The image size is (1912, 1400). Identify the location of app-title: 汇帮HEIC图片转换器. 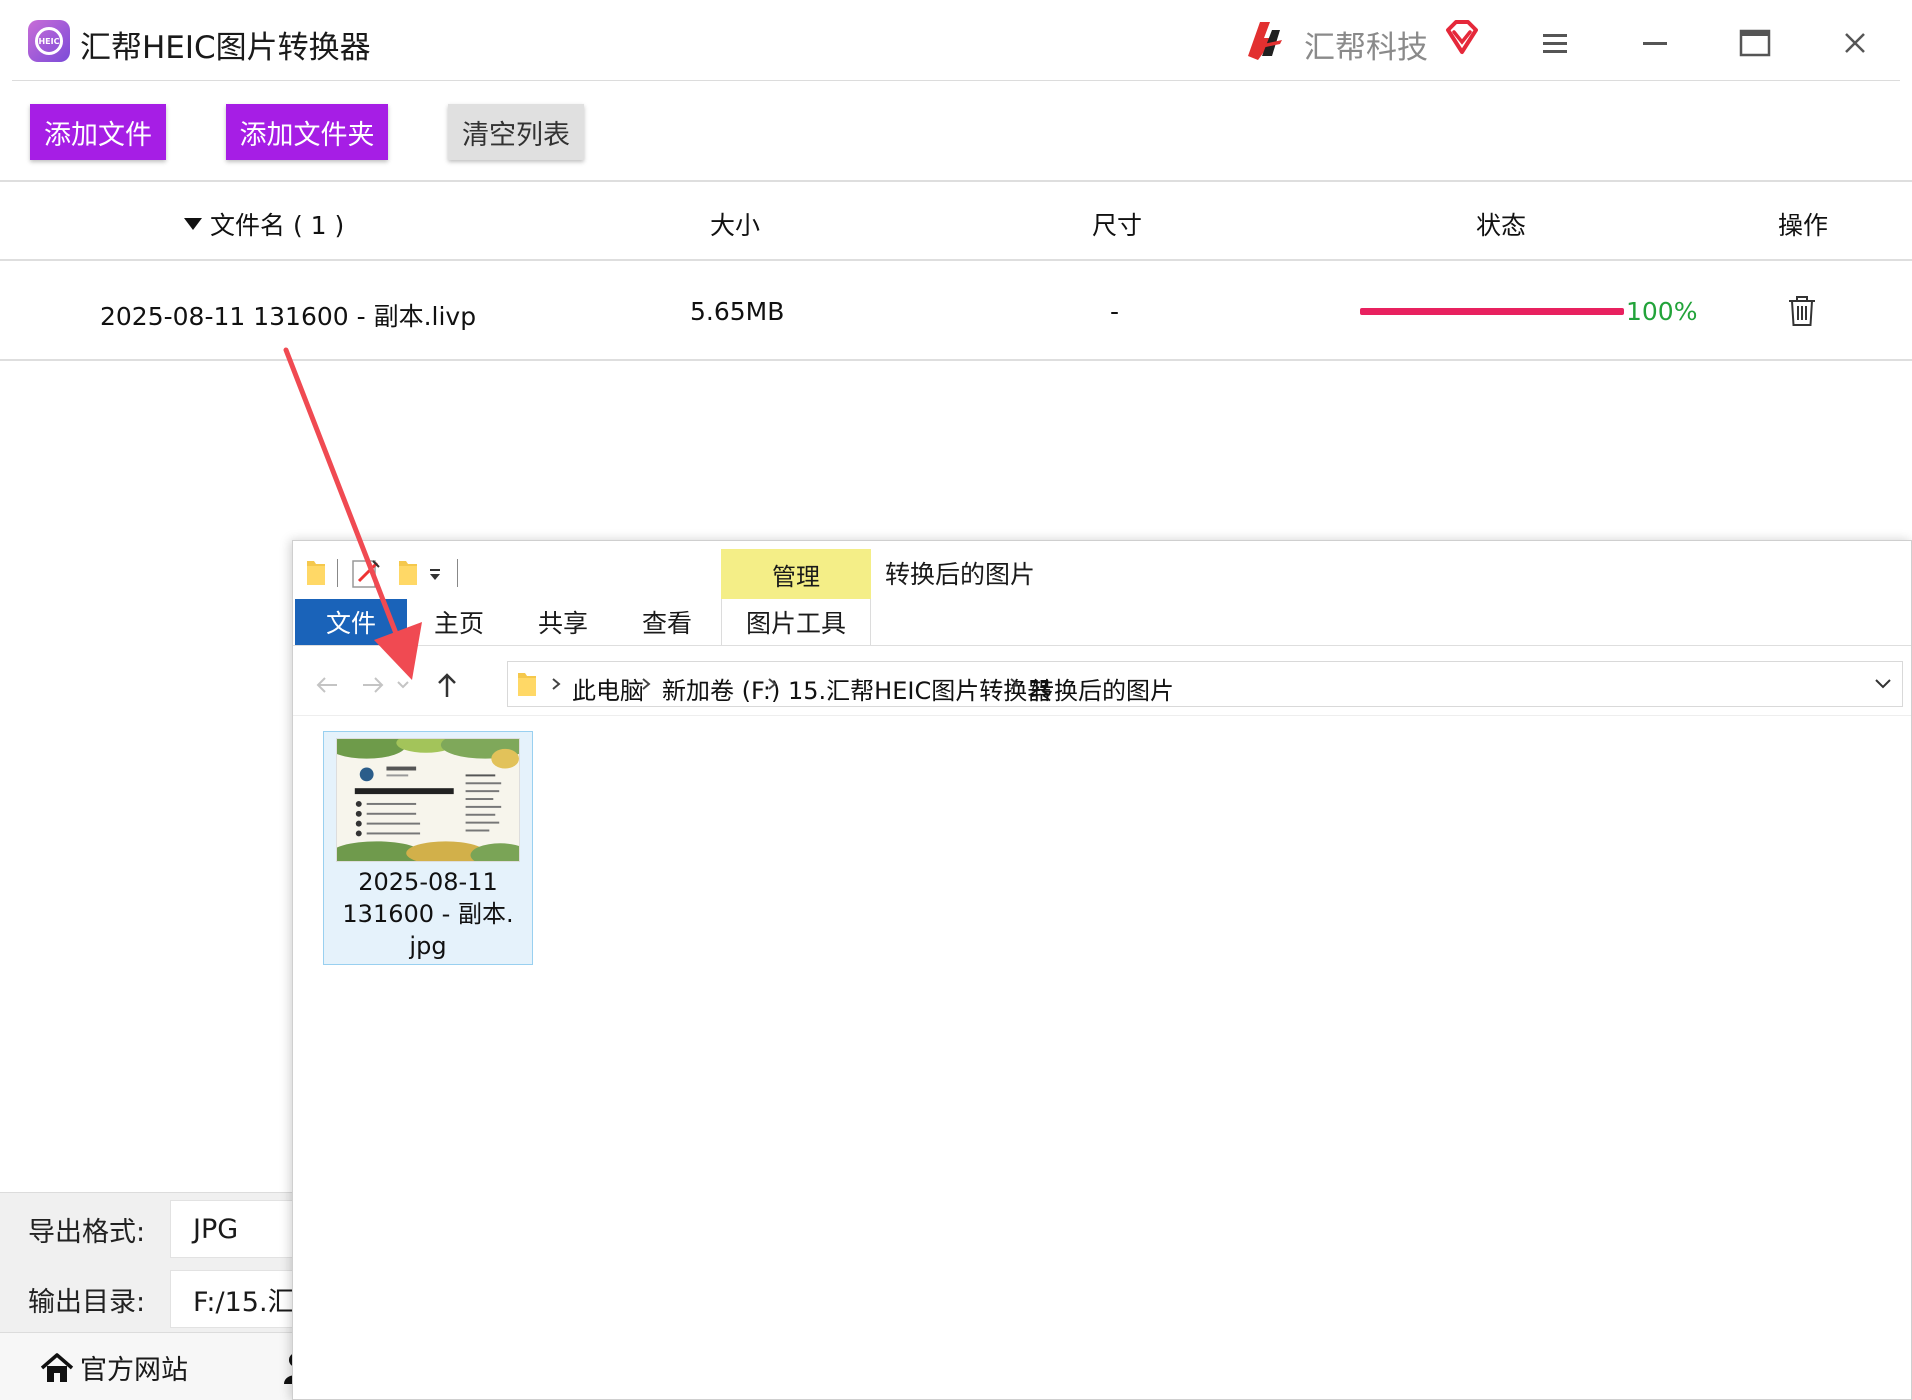
(225, 48).